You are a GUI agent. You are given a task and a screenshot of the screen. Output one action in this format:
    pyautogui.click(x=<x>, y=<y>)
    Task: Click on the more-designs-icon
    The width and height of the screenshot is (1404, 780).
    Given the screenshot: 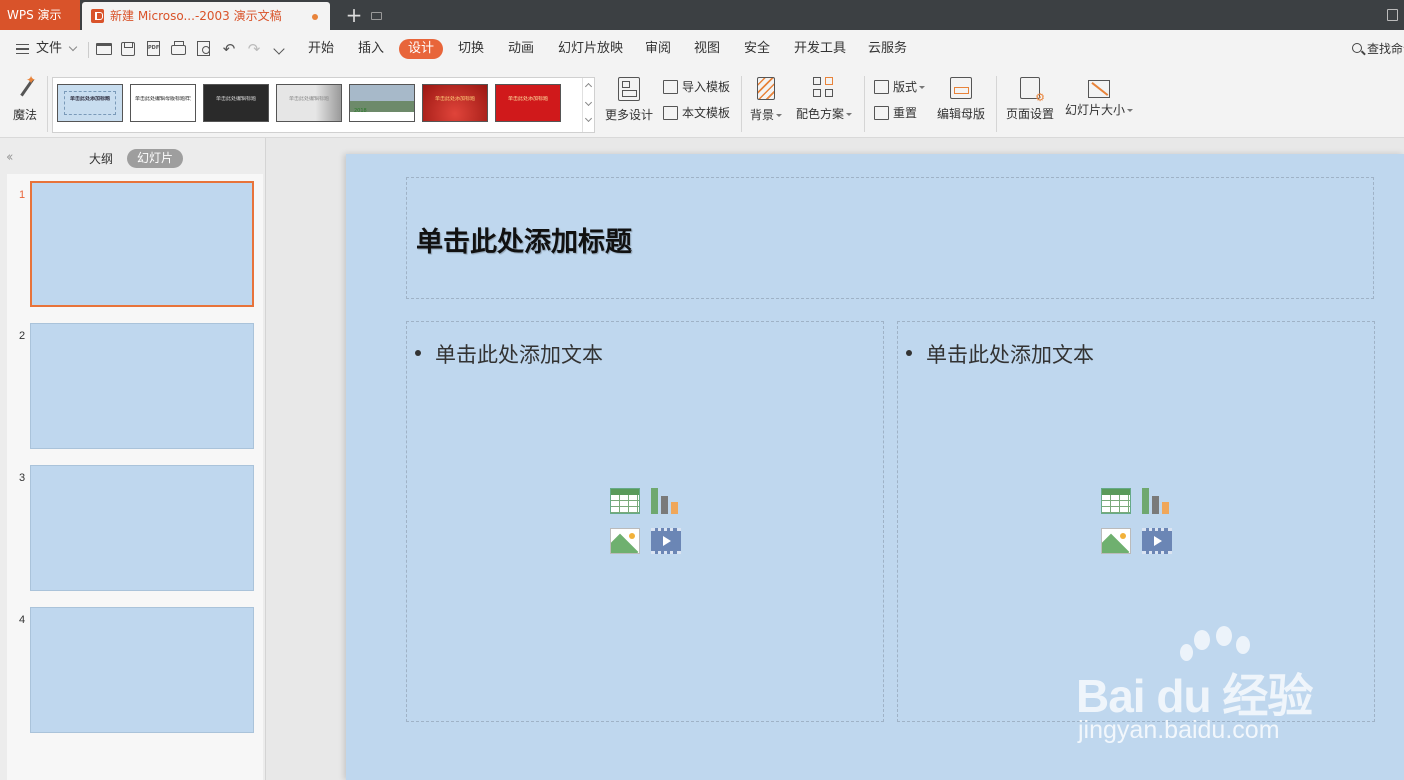 What is the action you would take?
    pyautogui.click(x=629, y=89)
    